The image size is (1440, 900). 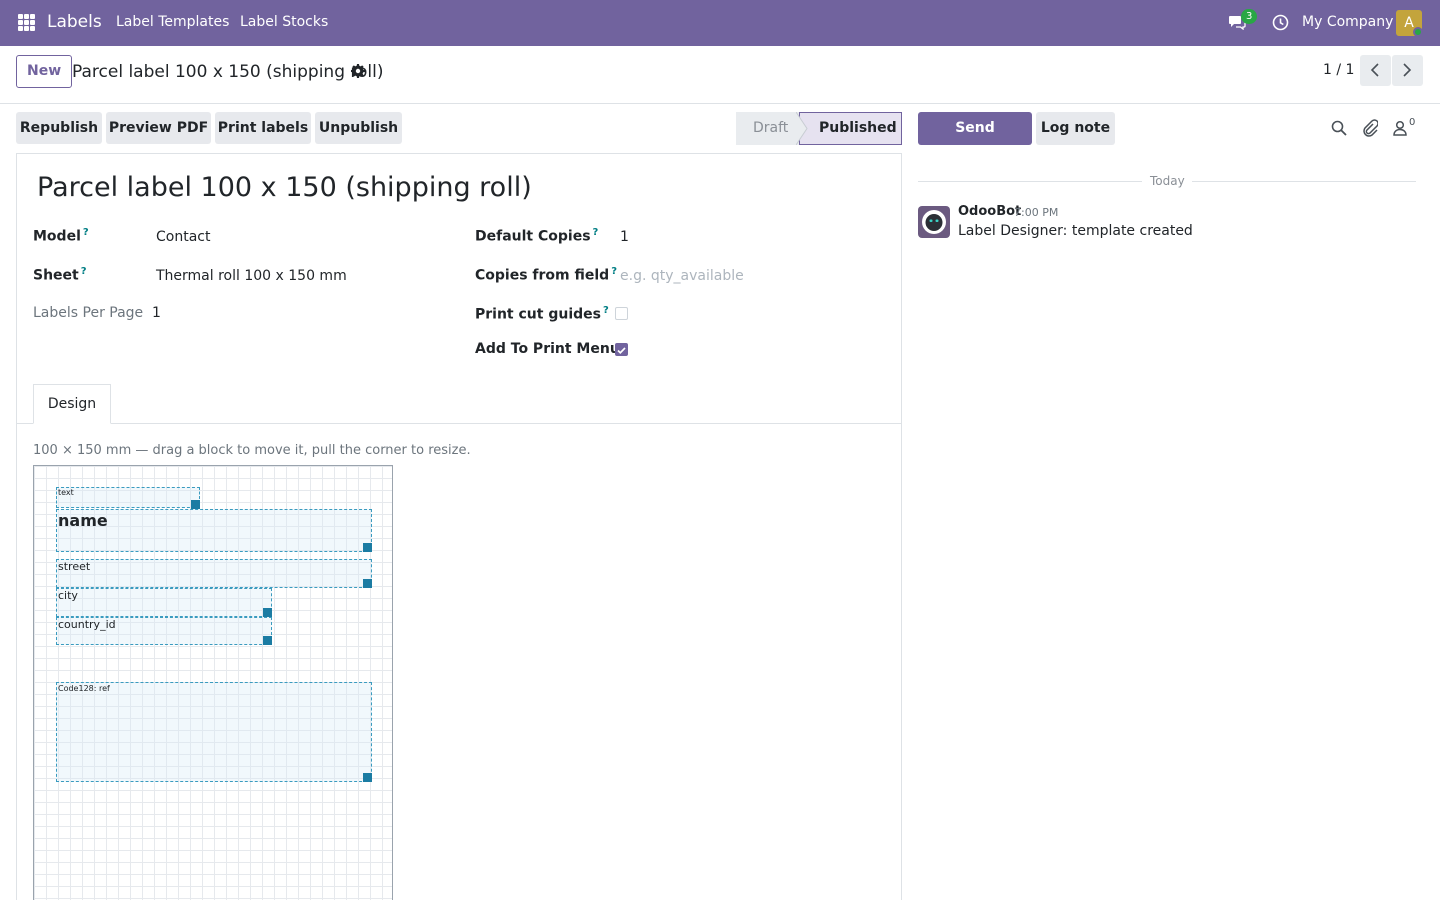 What do you see at coordinates (72, 404) in the screenshot?
I see `tab-design: Design` at bounding box center [72, 404].